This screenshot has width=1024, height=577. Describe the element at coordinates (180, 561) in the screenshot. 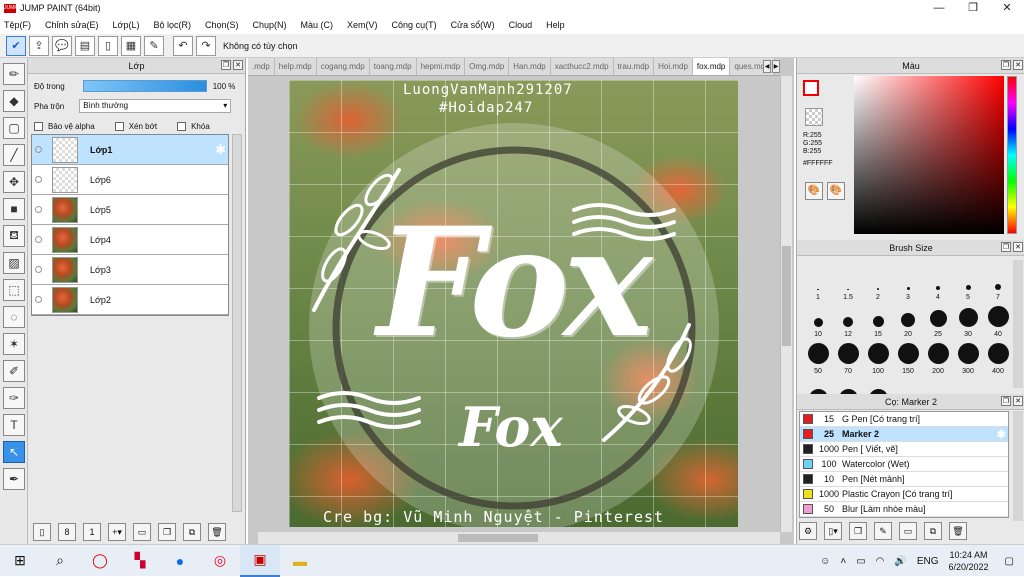

I see `zalo-icon: ●` at that location.